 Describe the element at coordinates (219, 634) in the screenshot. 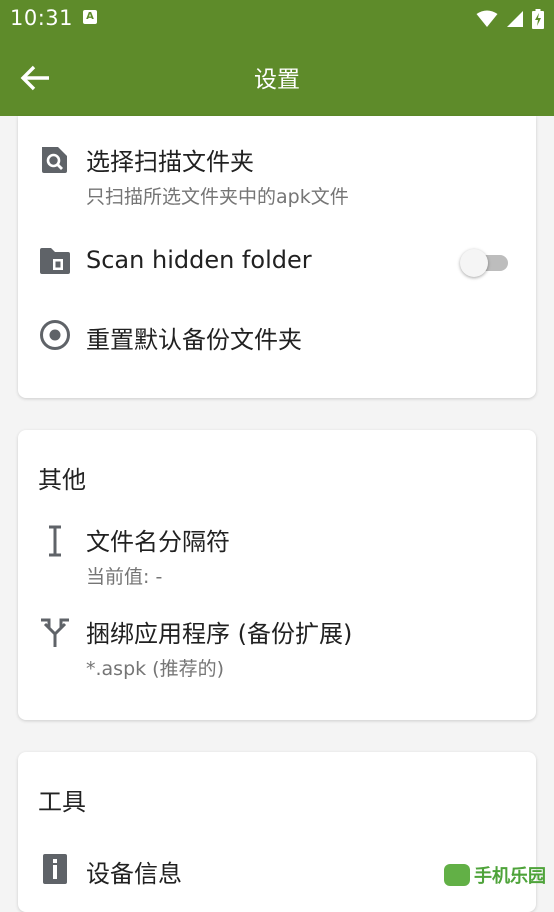

I see `bundle-apps-title: 捆绑应用程序 (备份扩展)` at that location.